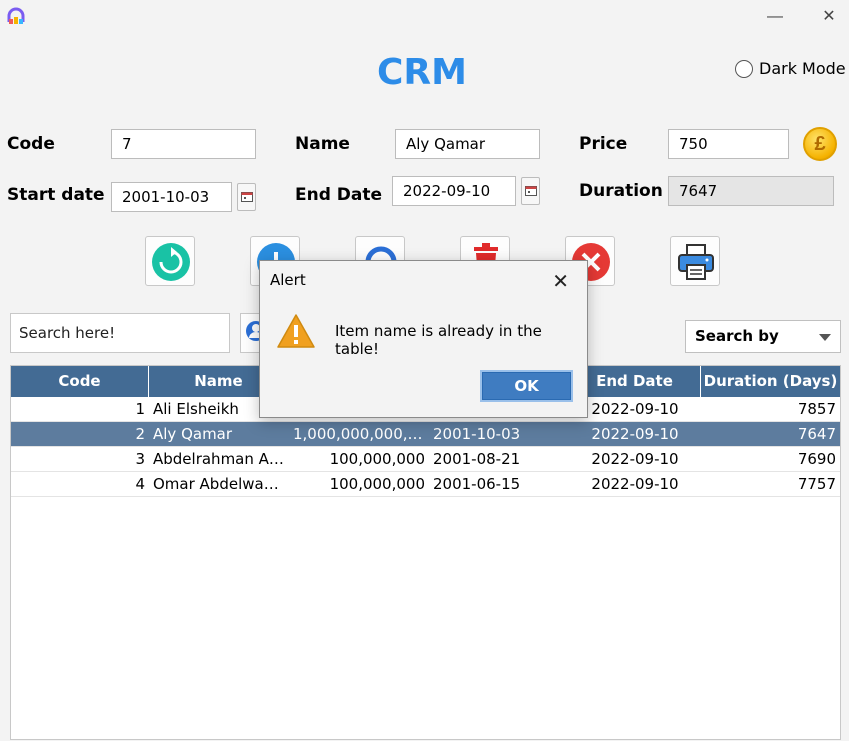 The width and height of the screenshot is (849, 741). Describe the element at coordinates (526, 386) in the screenshot. I see `ok-button: OK` at that location.